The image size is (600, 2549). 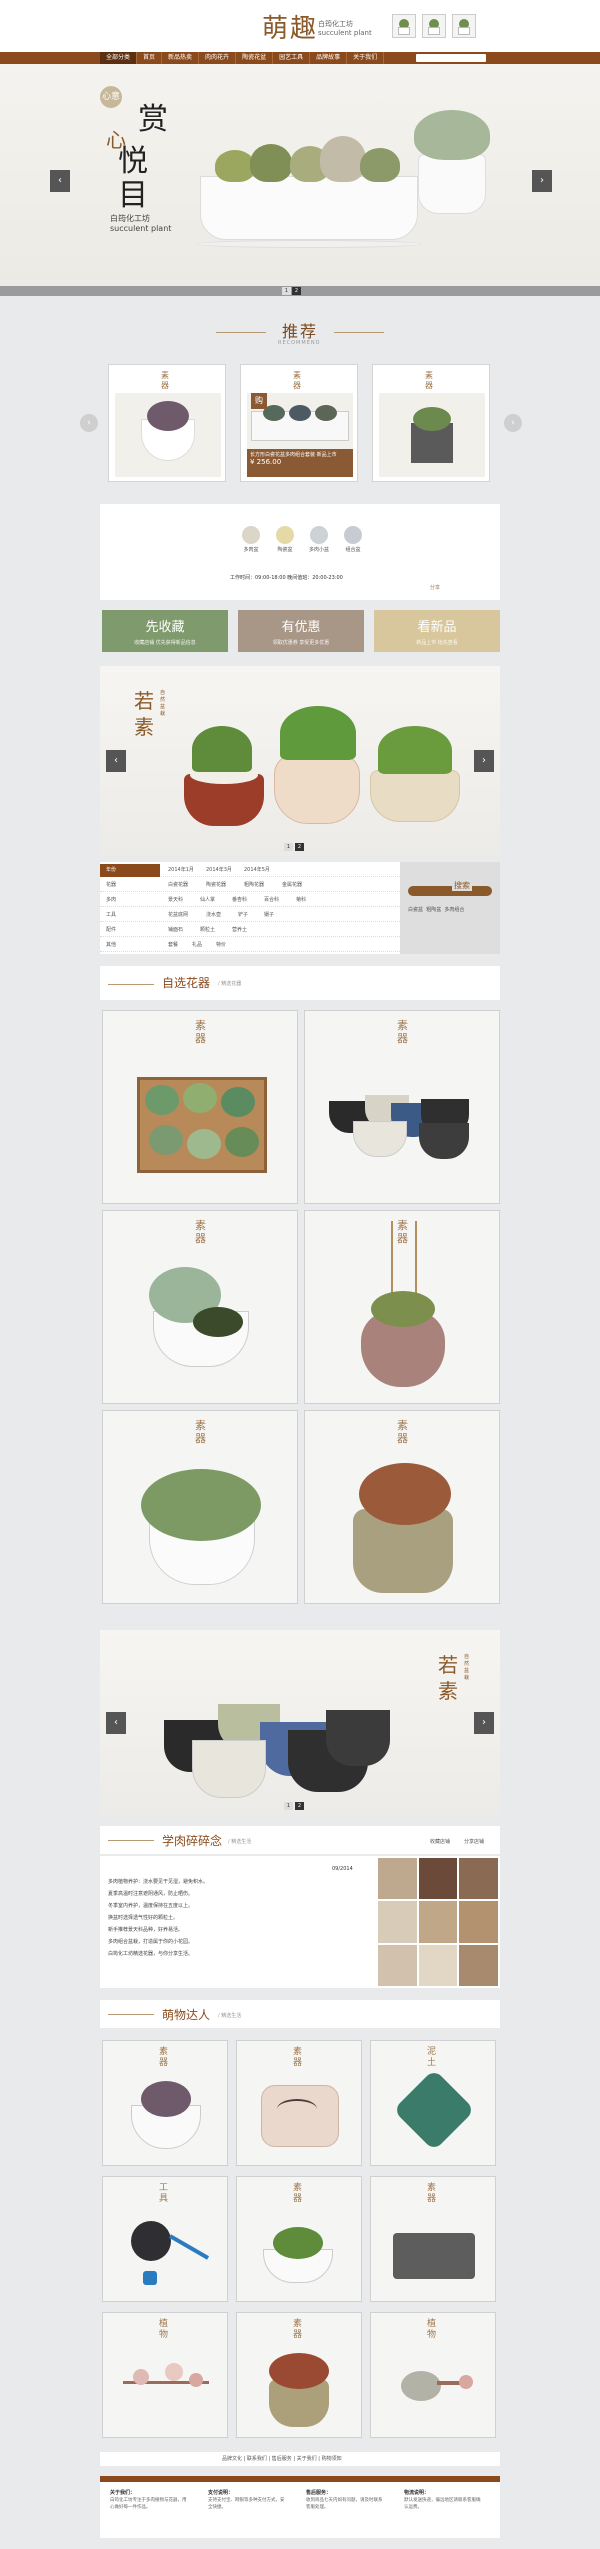 What do you see at coordinates (285, 539) in the screenshot?
I see `category-item: 陶瓷盆` at bounding box center [285, 539].